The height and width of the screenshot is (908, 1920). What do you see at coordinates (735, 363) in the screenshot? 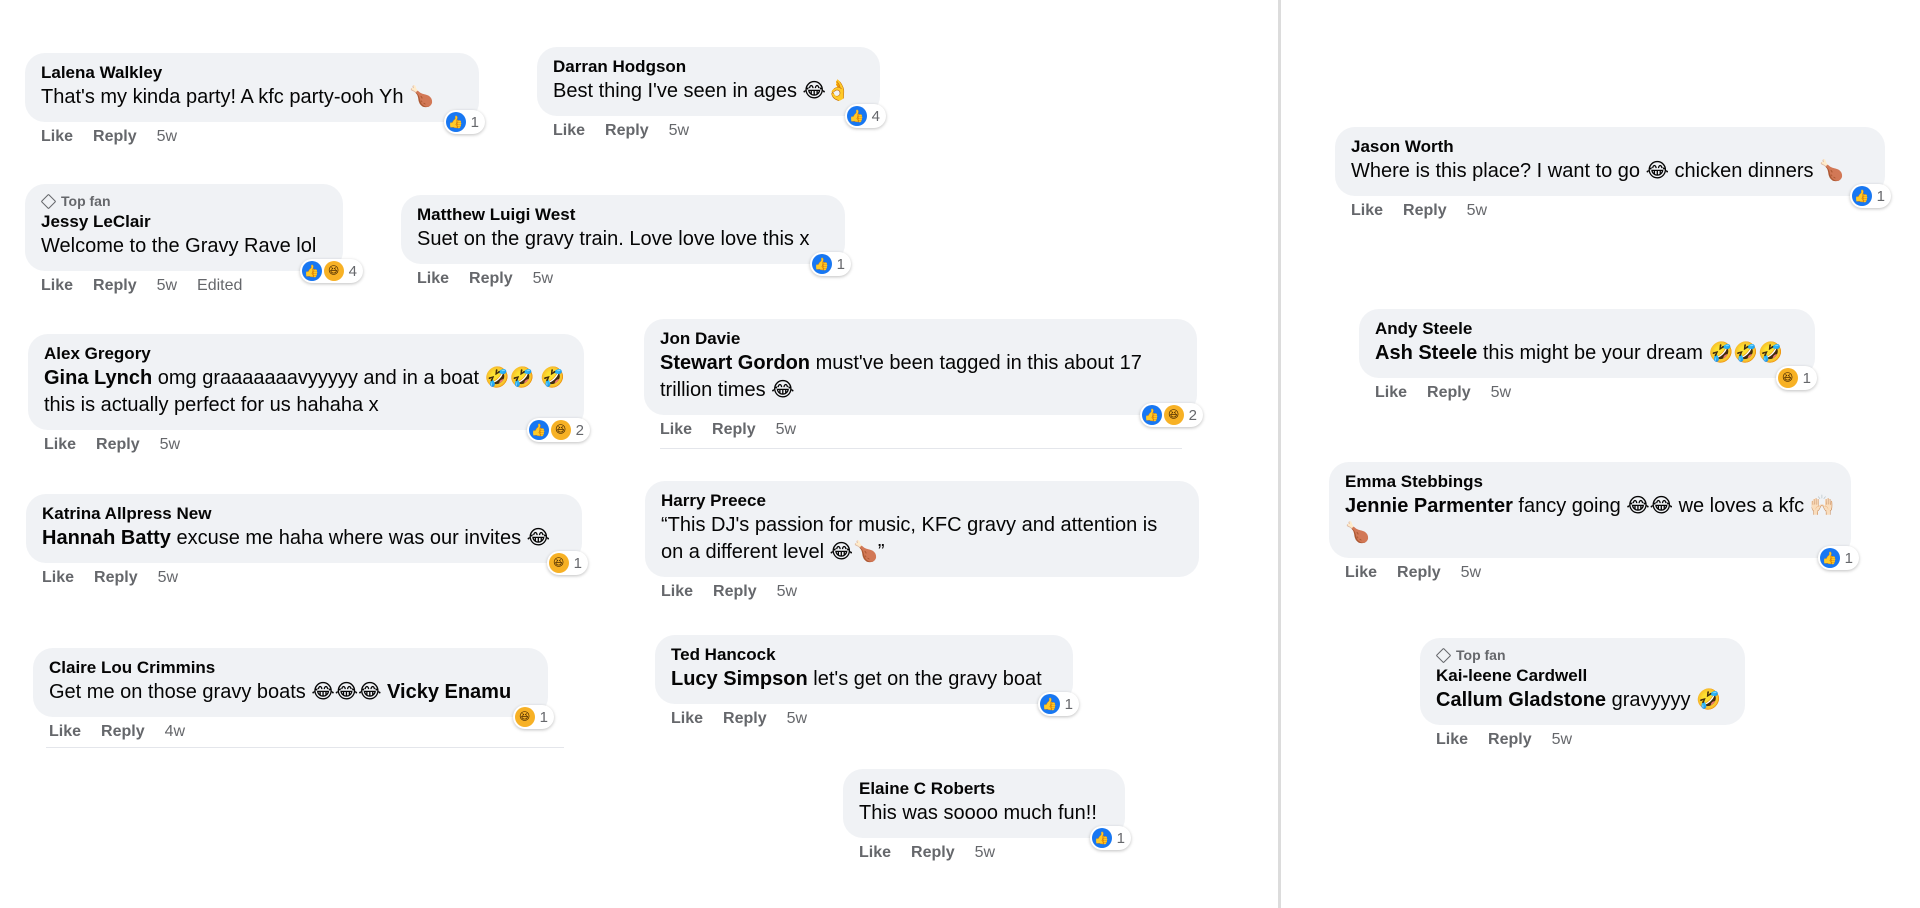
I see `mentioned-user: Stewart Gordon` at bounding box center [735, 363].